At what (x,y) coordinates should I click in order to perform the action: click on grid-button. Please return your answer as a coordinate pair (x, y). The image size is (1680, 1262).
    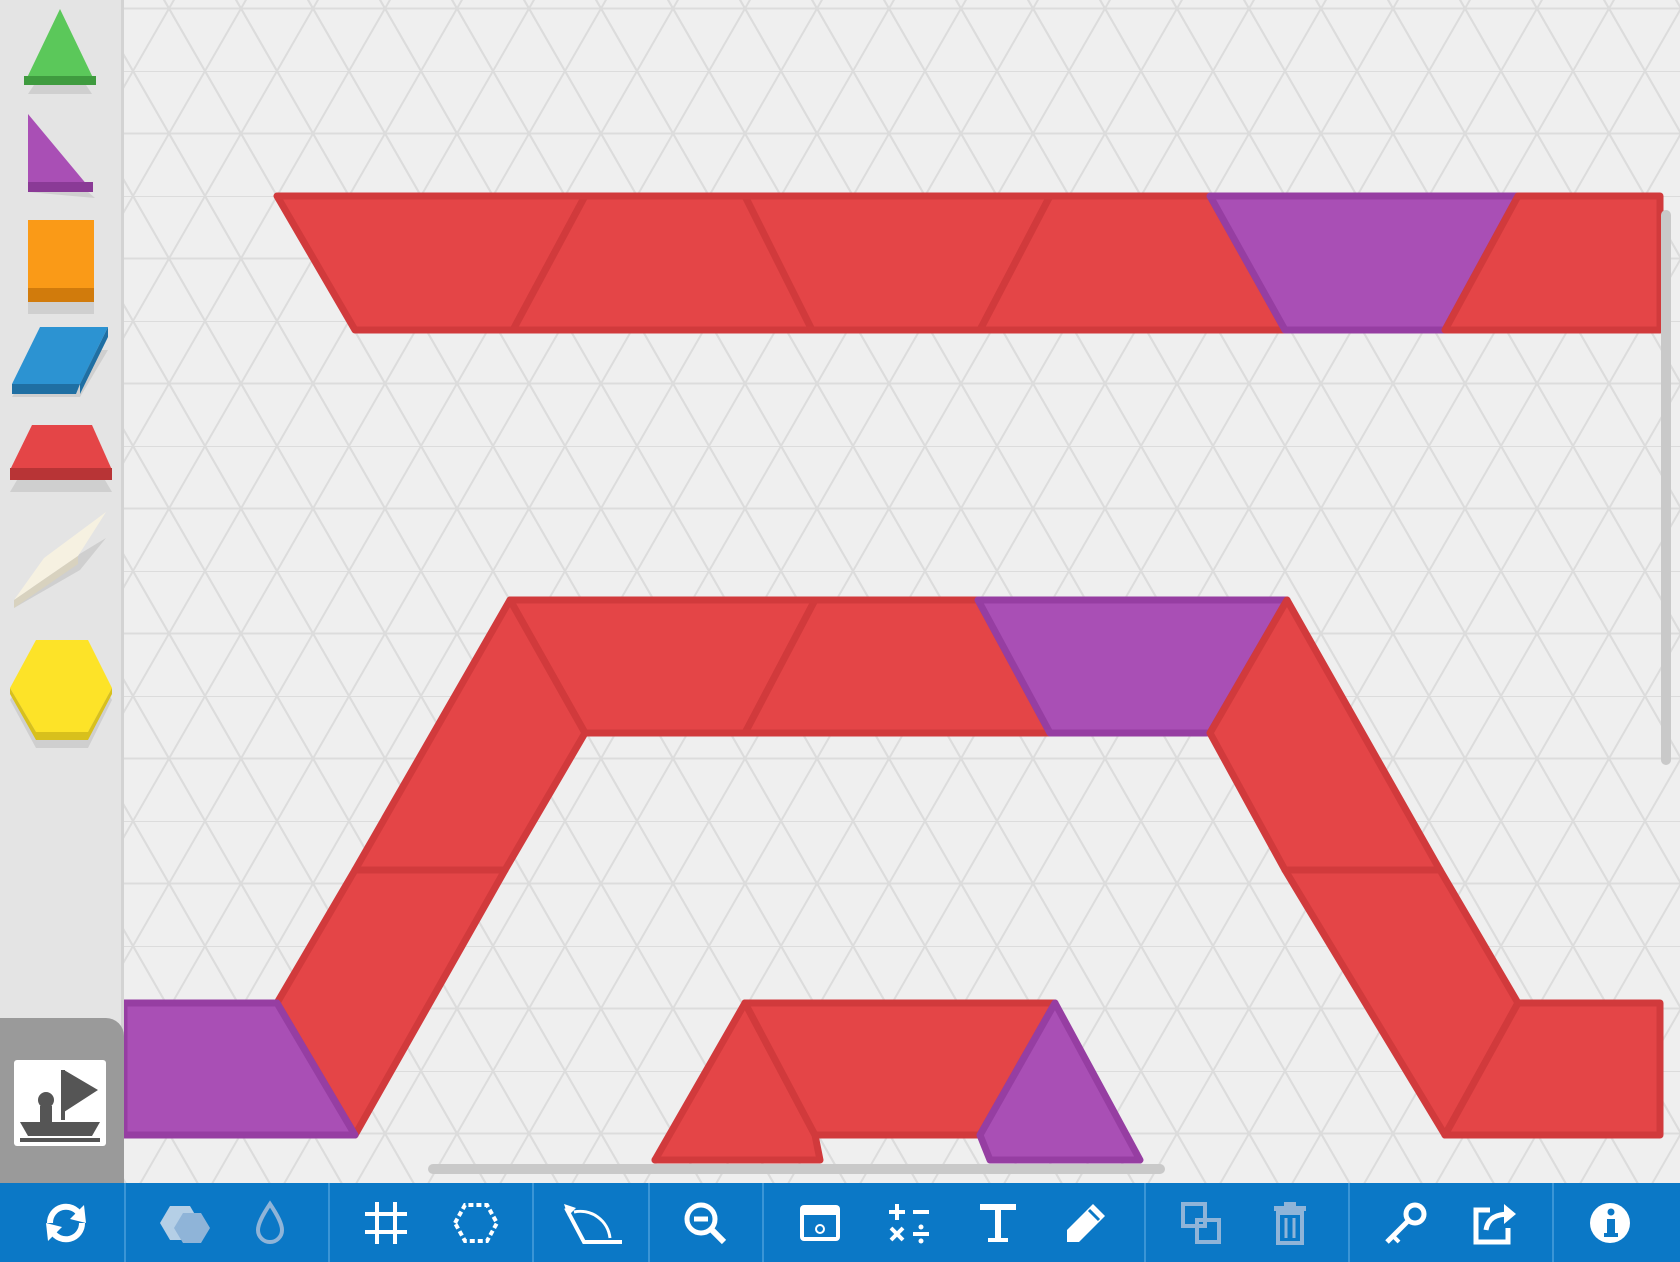
    Looking at the image, I should click on (386, 1222).